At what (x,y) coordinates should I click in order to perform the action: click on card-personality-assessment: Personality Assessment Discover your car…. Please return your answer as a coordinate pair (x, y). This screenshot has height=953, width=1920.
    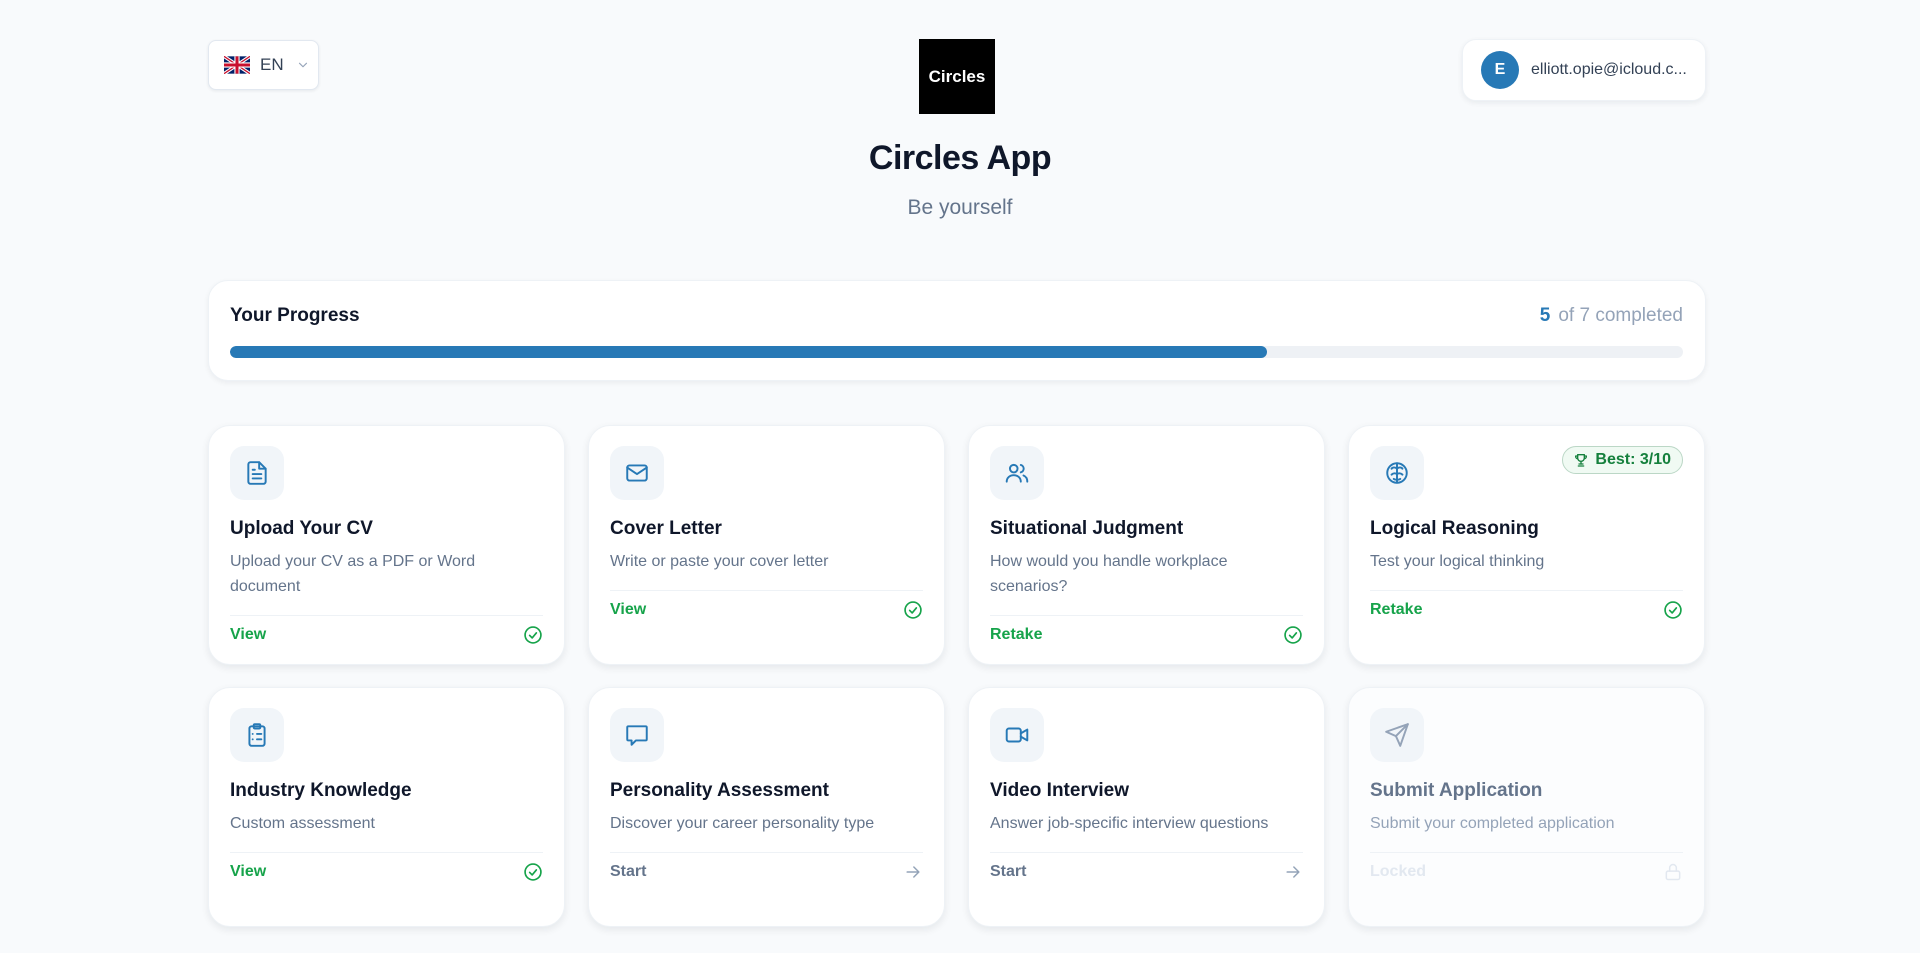
    Looking at the image, I should click on (766, 807).